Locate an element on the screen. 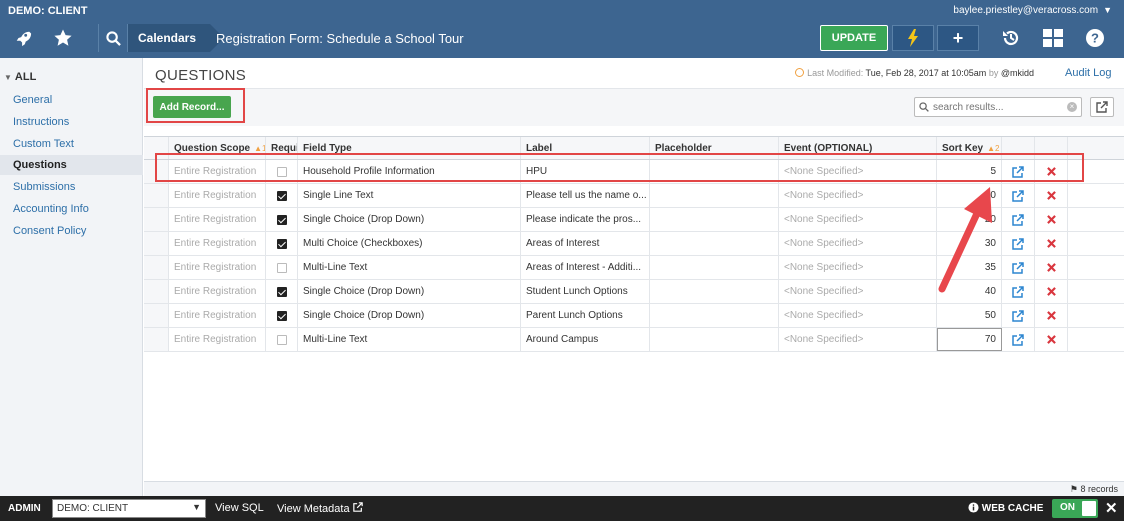 This screenshot has height=521, width=1124. grid-icon is located at coordinates (1053, 38).